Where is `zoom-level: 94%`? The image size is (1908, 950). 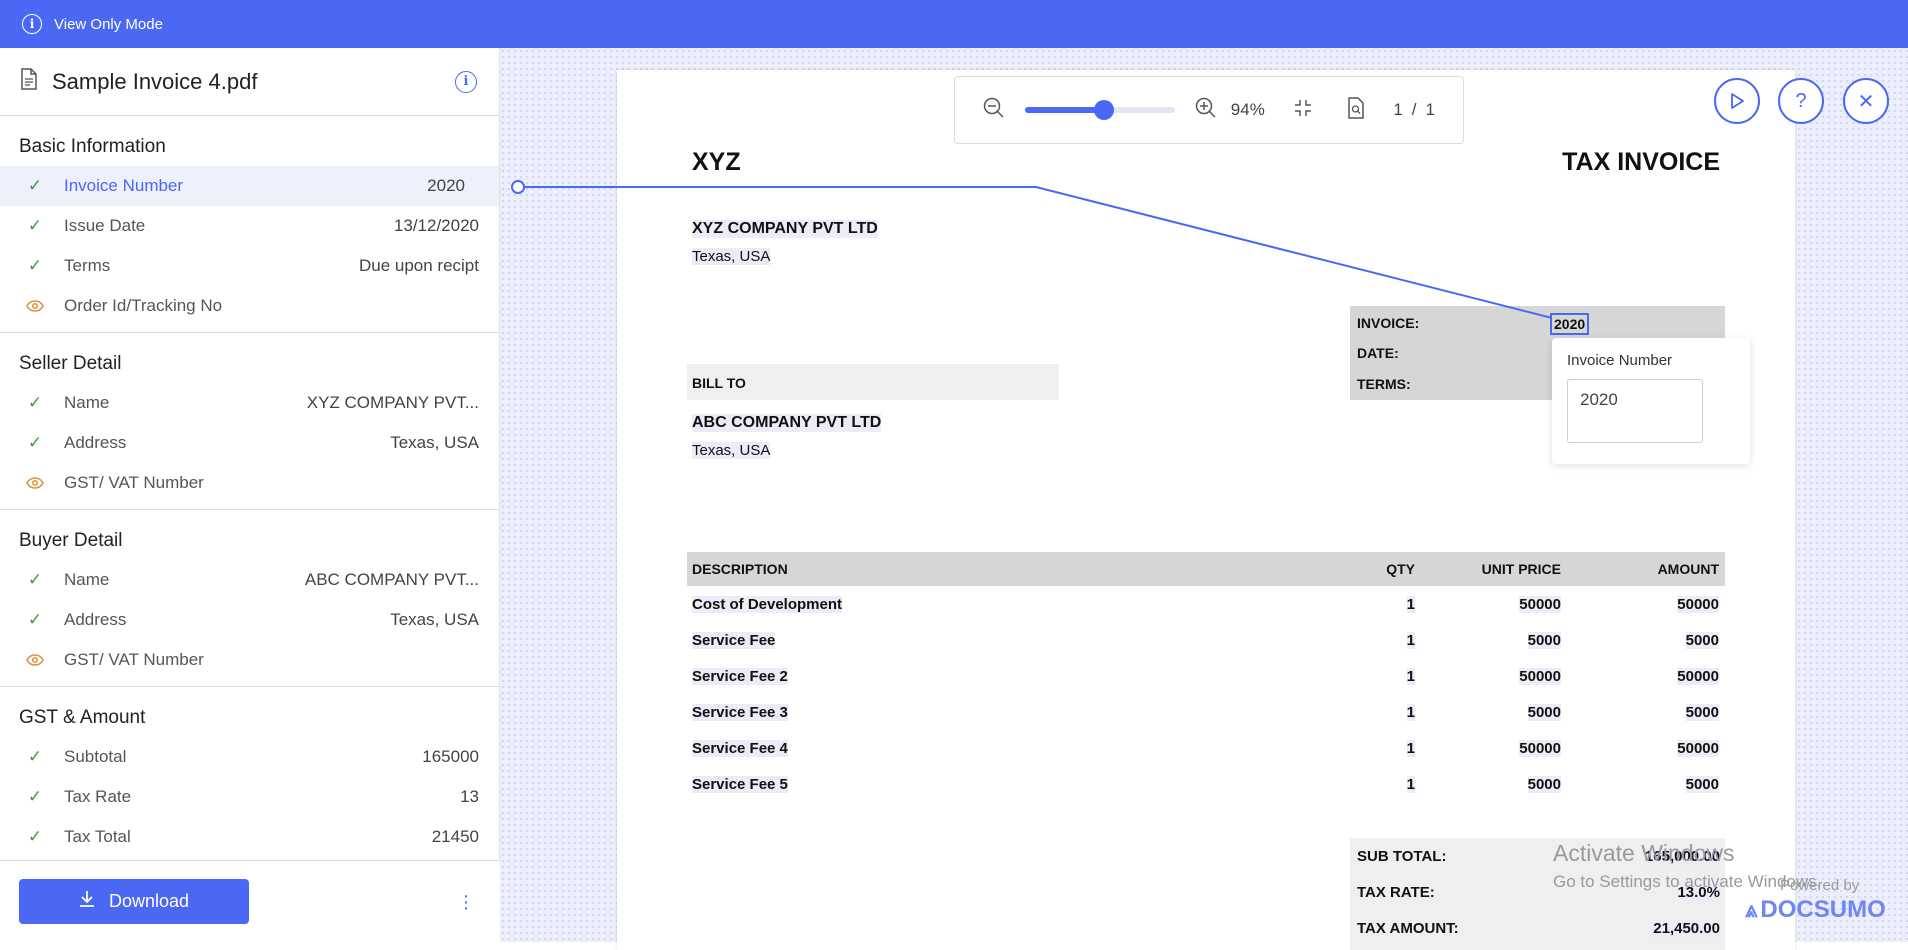 zoom-level: 94% is located at coordinates (1247, 109).